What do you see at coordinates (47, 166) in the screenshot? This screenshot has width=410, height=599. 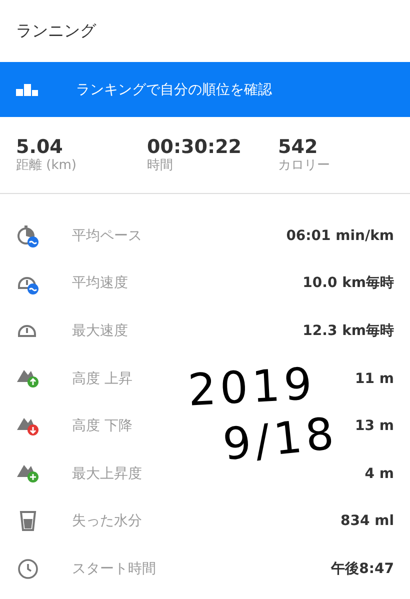 I see `stat-label: 距離 (km)` at bounding box center [47, 166].